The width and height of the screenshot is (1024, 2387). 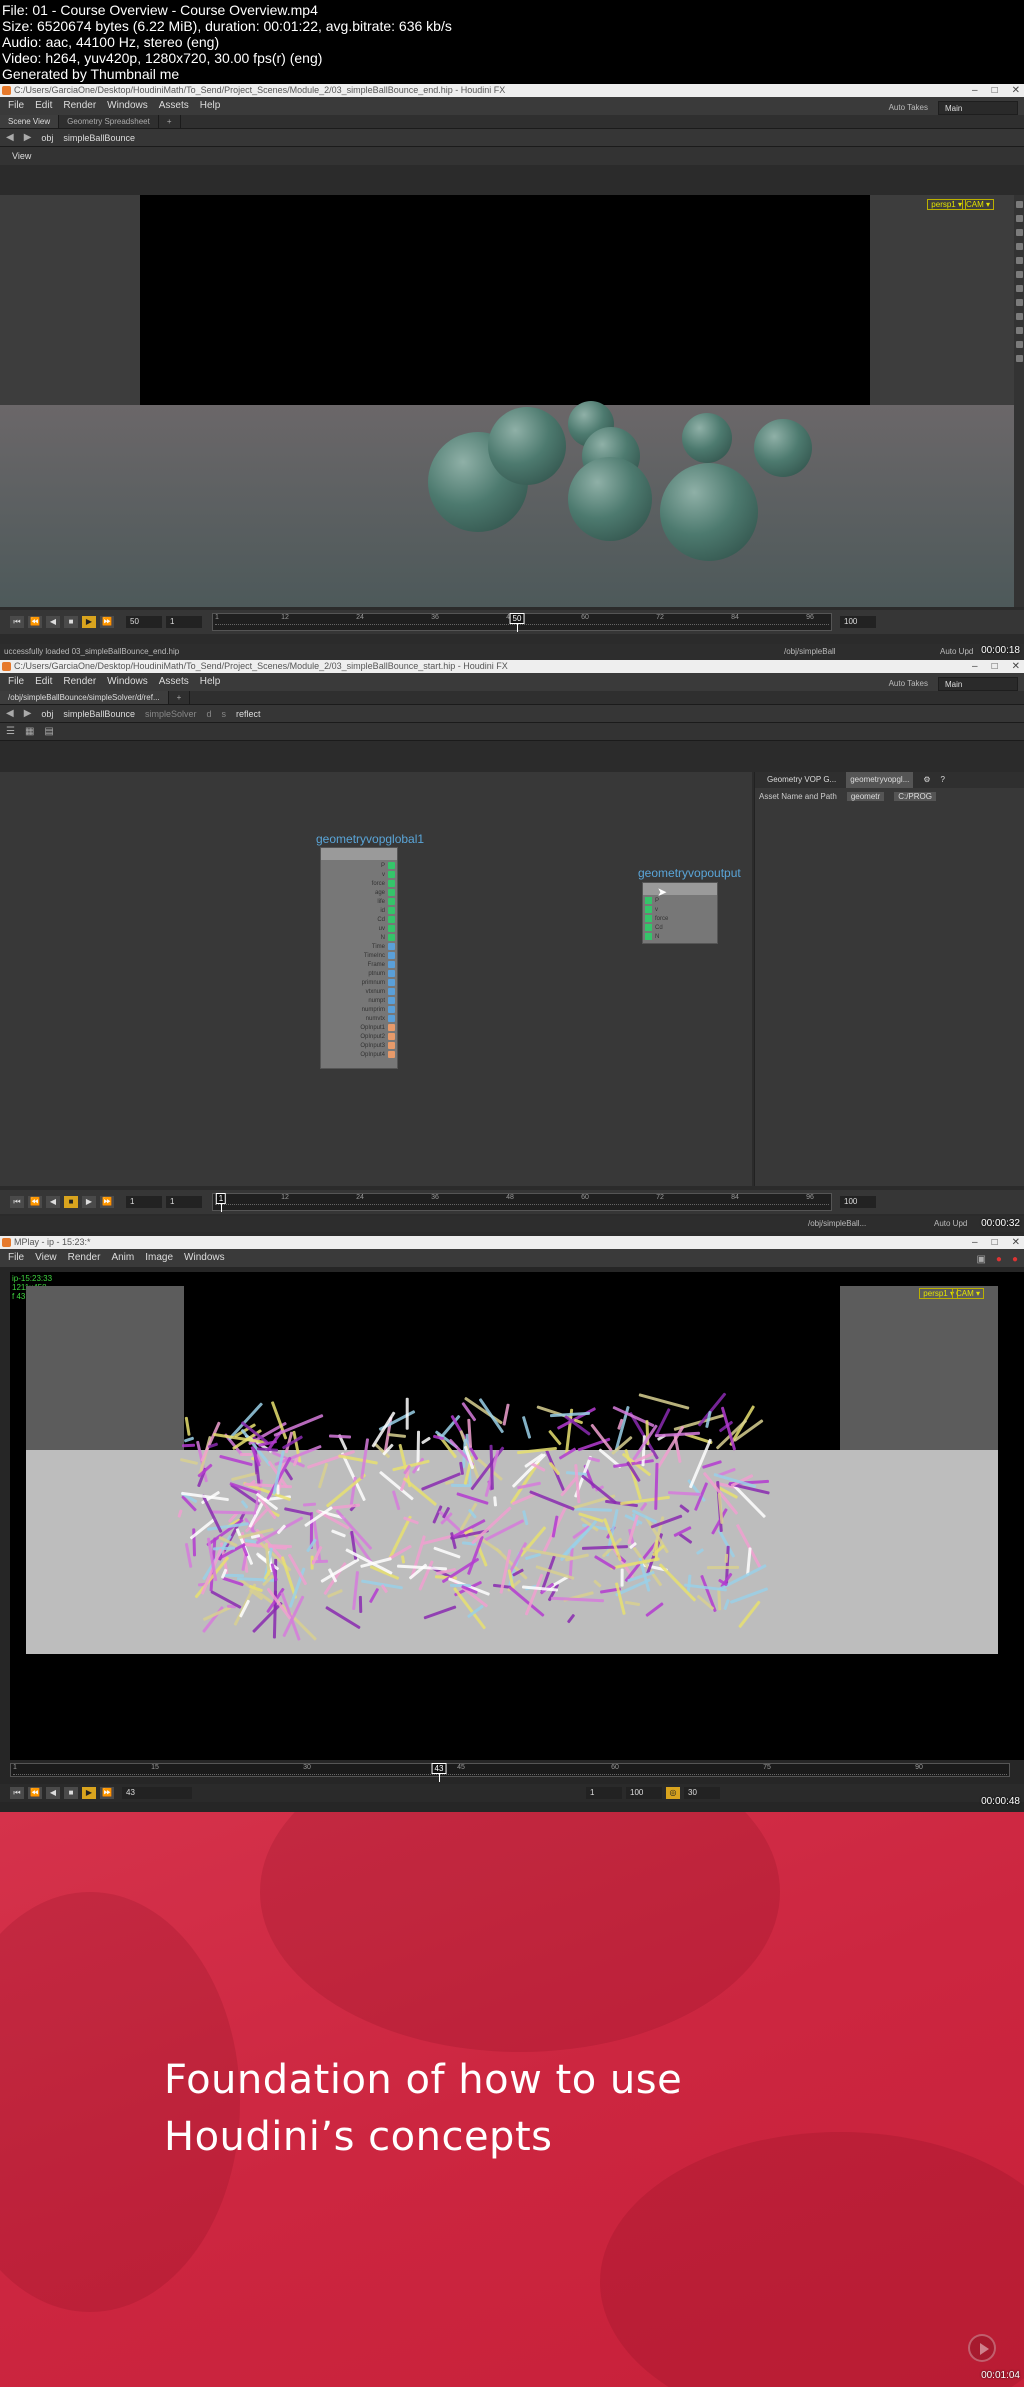 What do you see at coordinates (926, 780) in the screenshot?
I see `gear-icon: ⚙` at bounding box center [926, 780].